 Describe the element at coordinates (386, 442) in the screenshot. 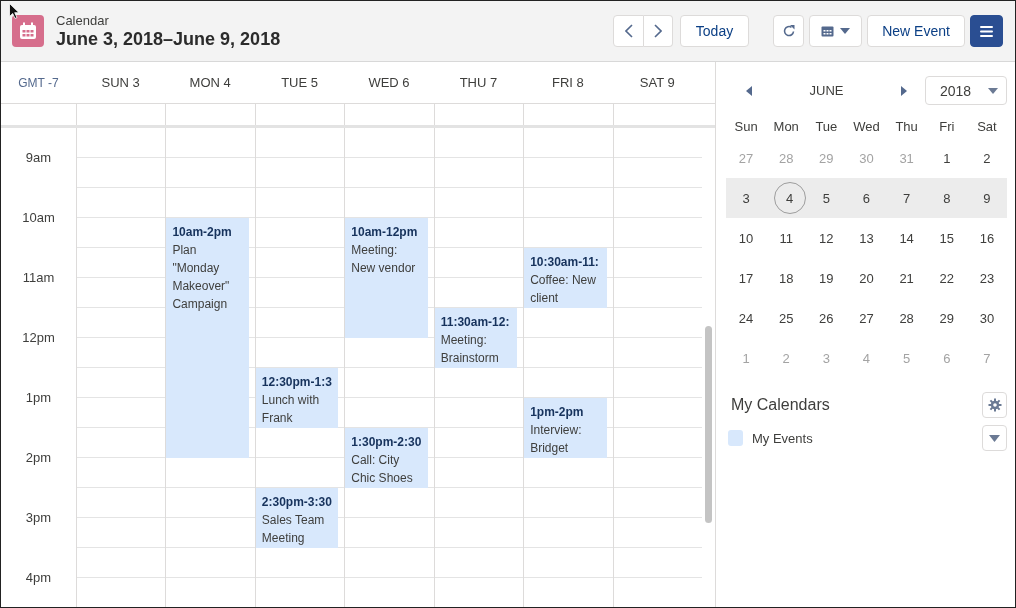

I see `event-time: 1:30pm-2:30` at that location.